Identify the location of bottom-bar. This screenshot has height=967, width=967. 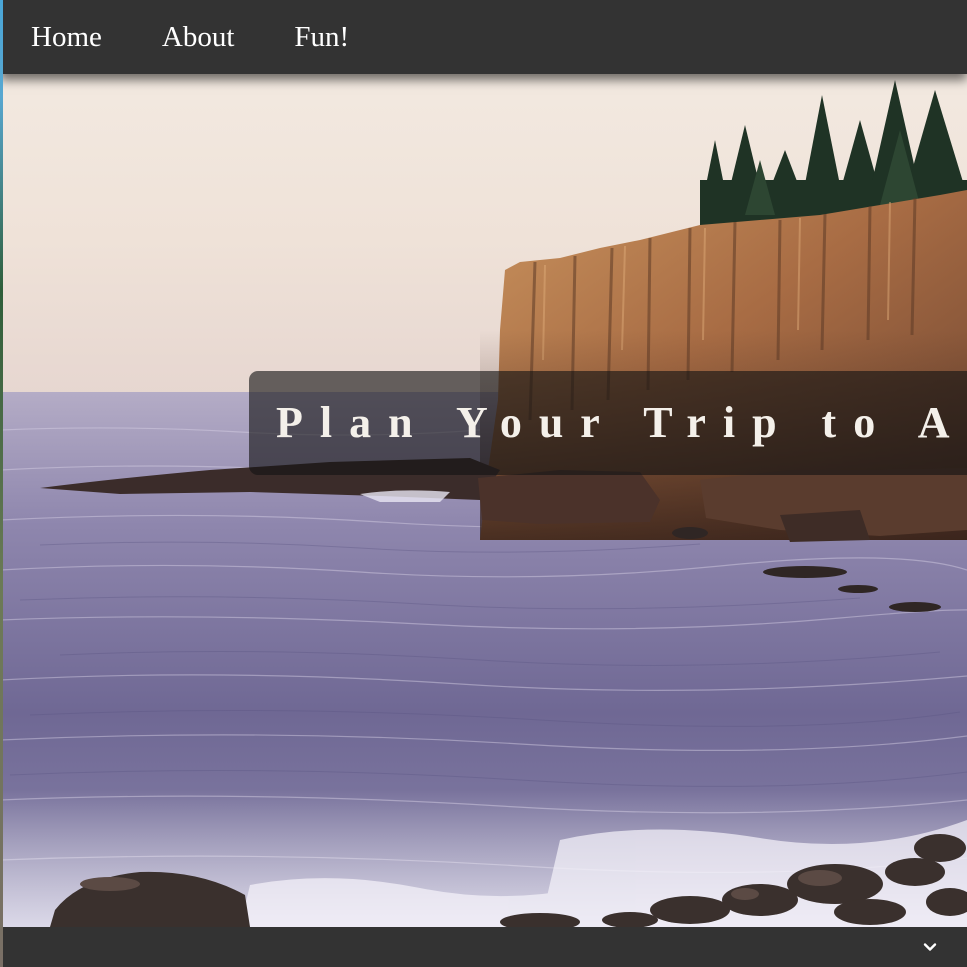
(483, 947).